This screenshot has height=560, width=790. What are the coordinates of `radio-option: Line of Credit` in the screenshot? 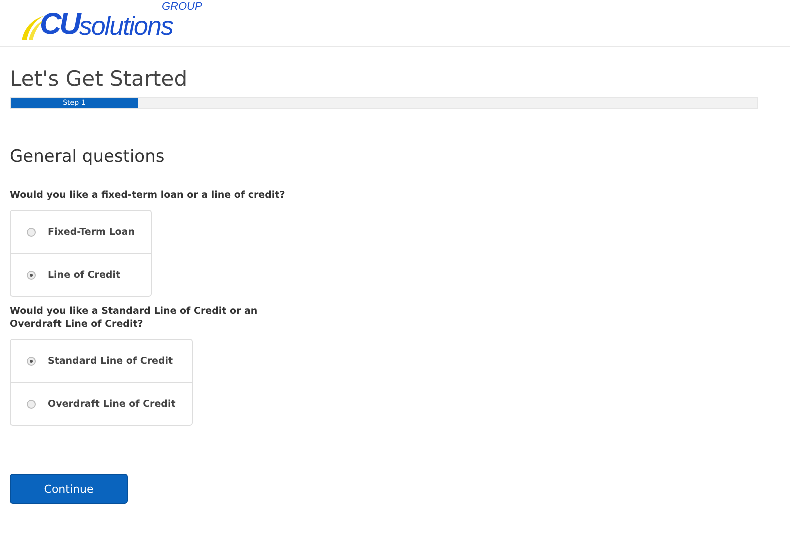 It's located at (81, 274).